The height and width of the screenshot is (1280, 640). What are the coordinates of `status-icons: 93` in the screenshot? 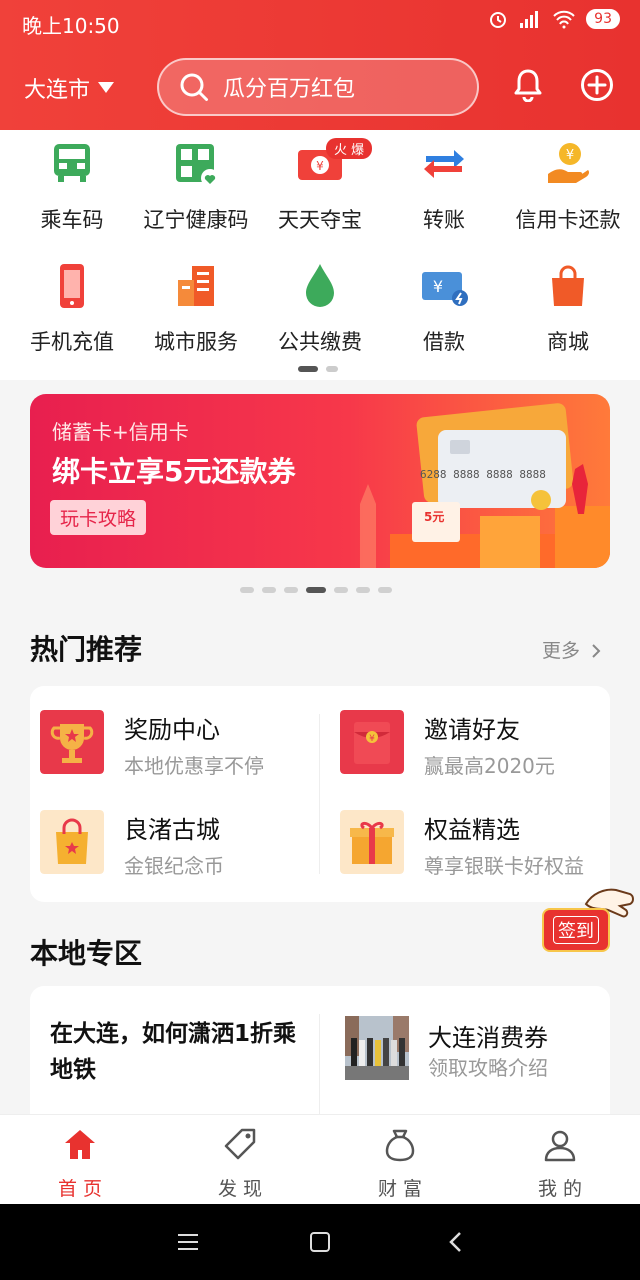 It's located at (554, 19).